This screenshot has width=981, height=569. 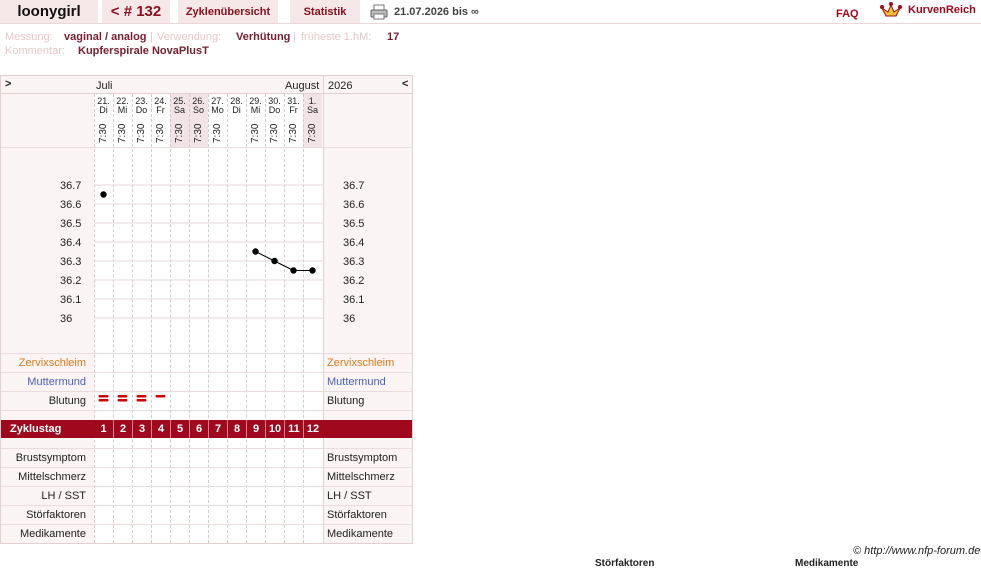 What do you see at coordinates (847, 14) in the screenshot?
I see `faq-link: FAQ` at bounding box center [847, 14].